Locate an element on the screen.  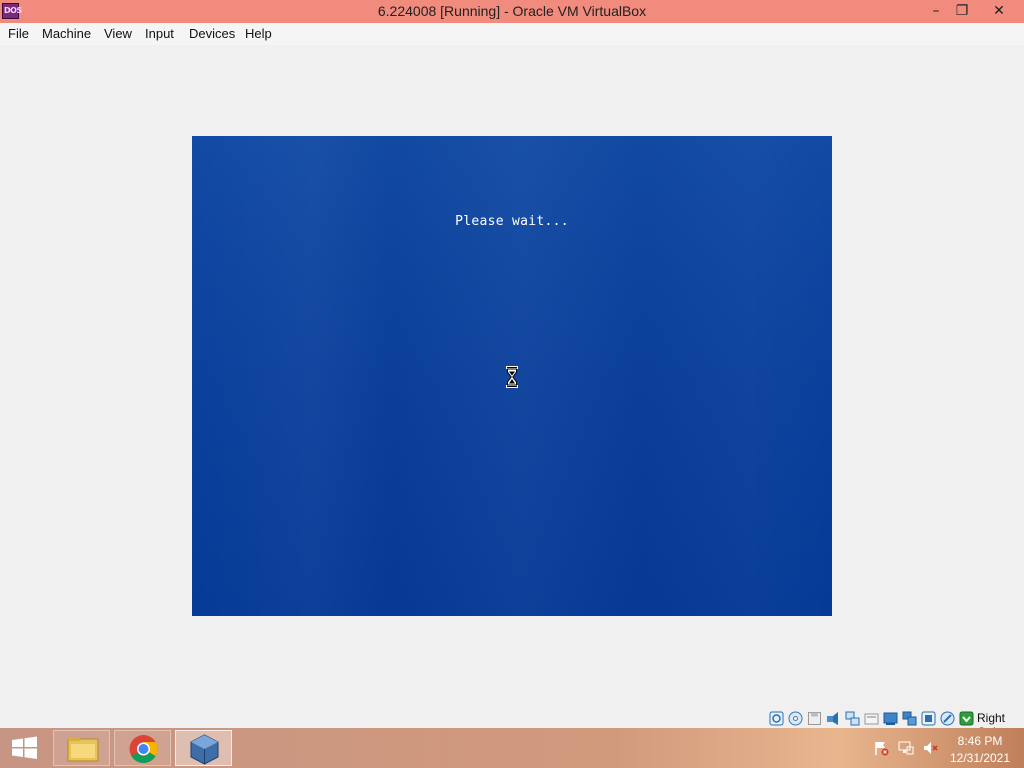
optical-drive-icon is located at coordinates (795, 718).